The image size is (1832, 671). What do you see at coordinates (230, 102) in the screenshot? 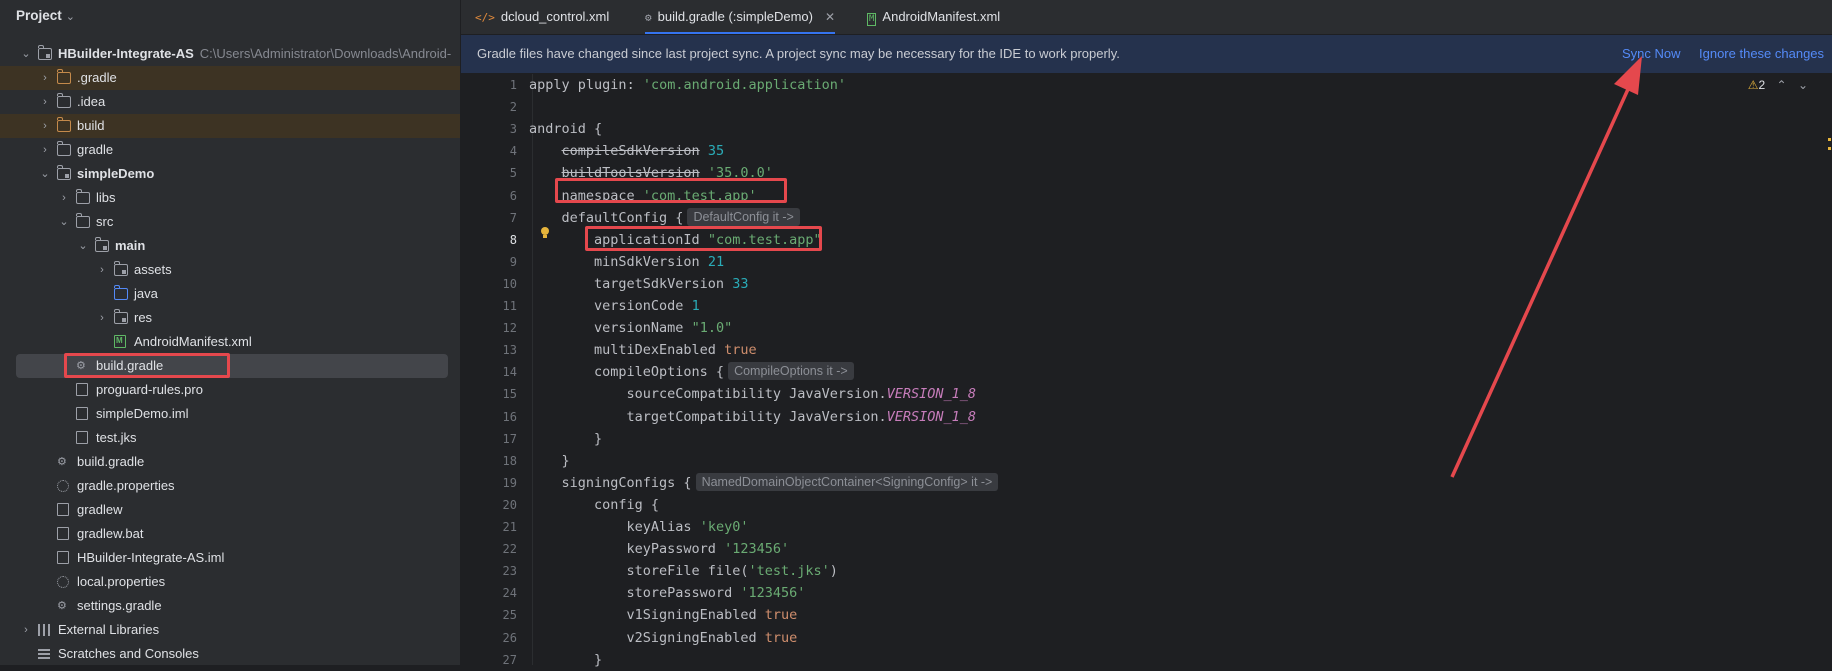
I see `tree-item: › .idea` at bounding box center [230, 102].